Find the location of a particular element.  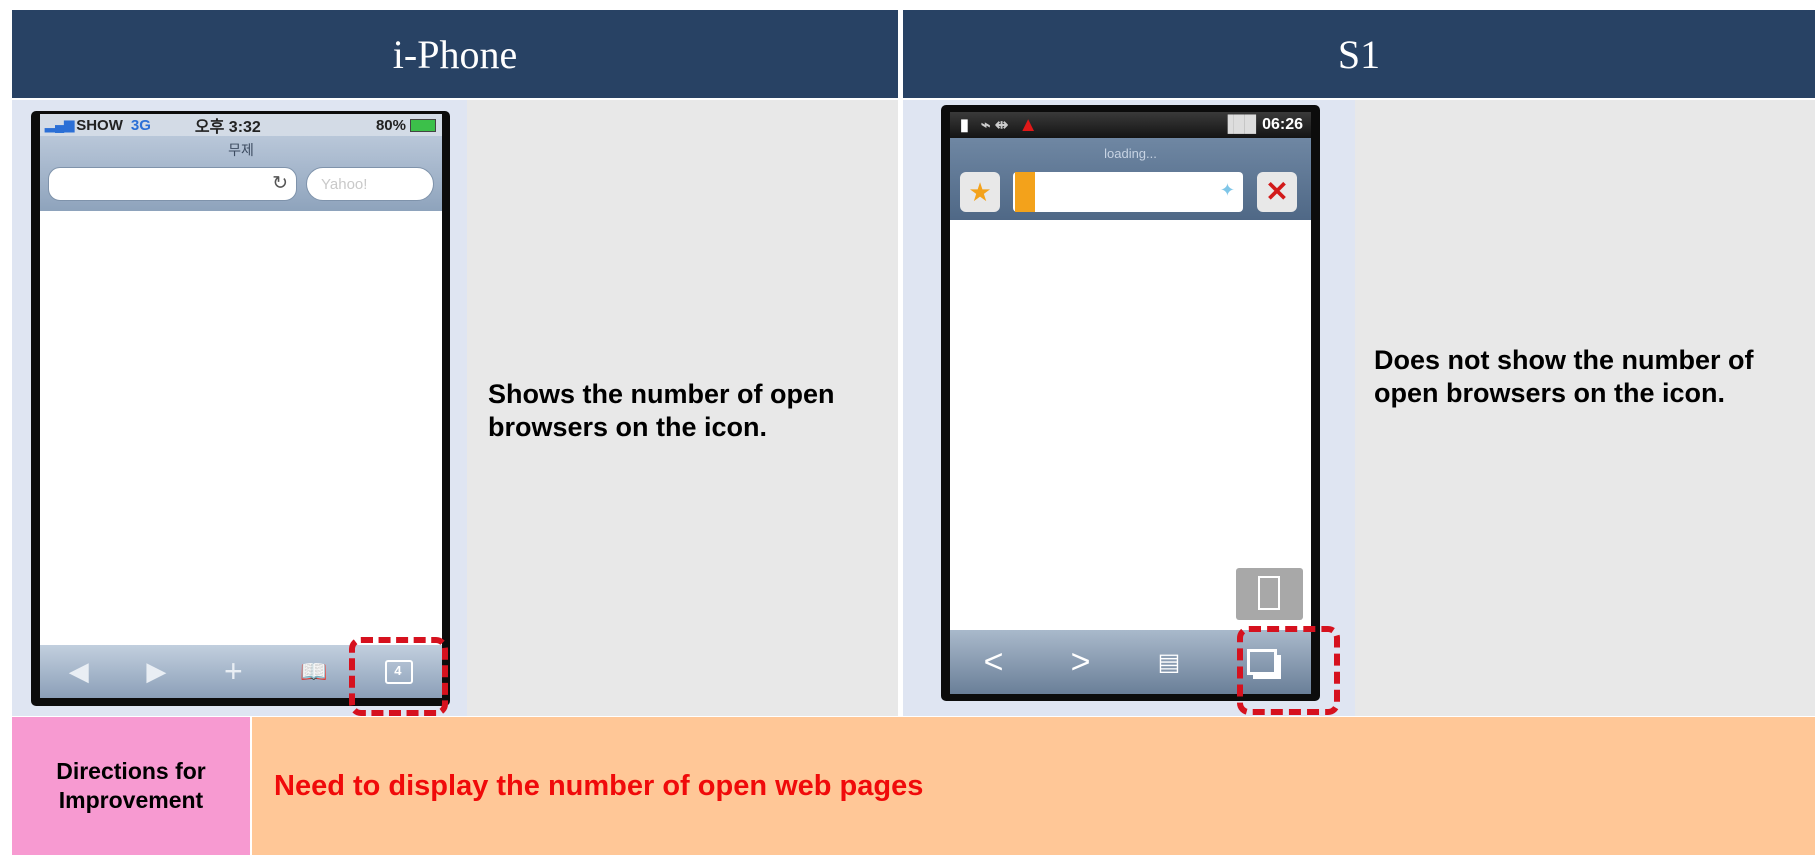

bookmarks-icon: 📖 is located at coordinates (313, 672).